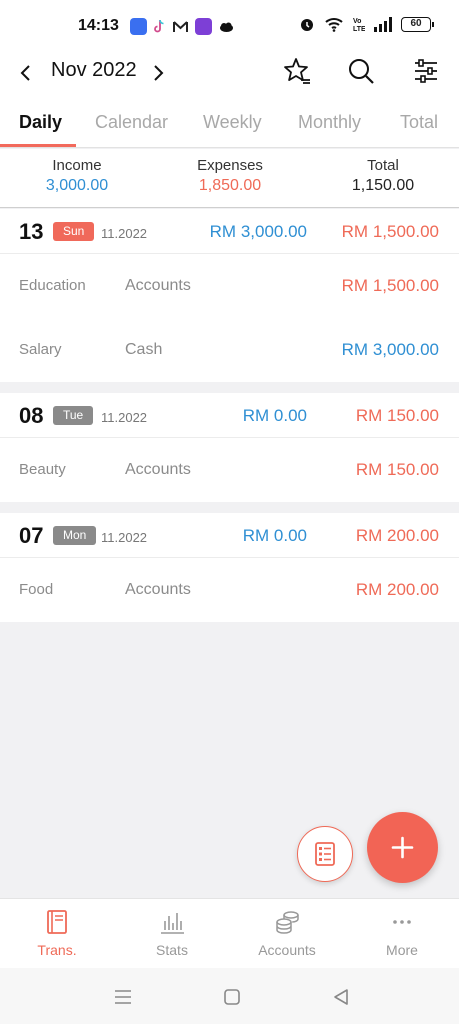  What do you see at coordinates (229, 470) in the screenshot?
I see `transaction-row: Beauty Accounts RM 150.00` at bounding box center [229, 470].